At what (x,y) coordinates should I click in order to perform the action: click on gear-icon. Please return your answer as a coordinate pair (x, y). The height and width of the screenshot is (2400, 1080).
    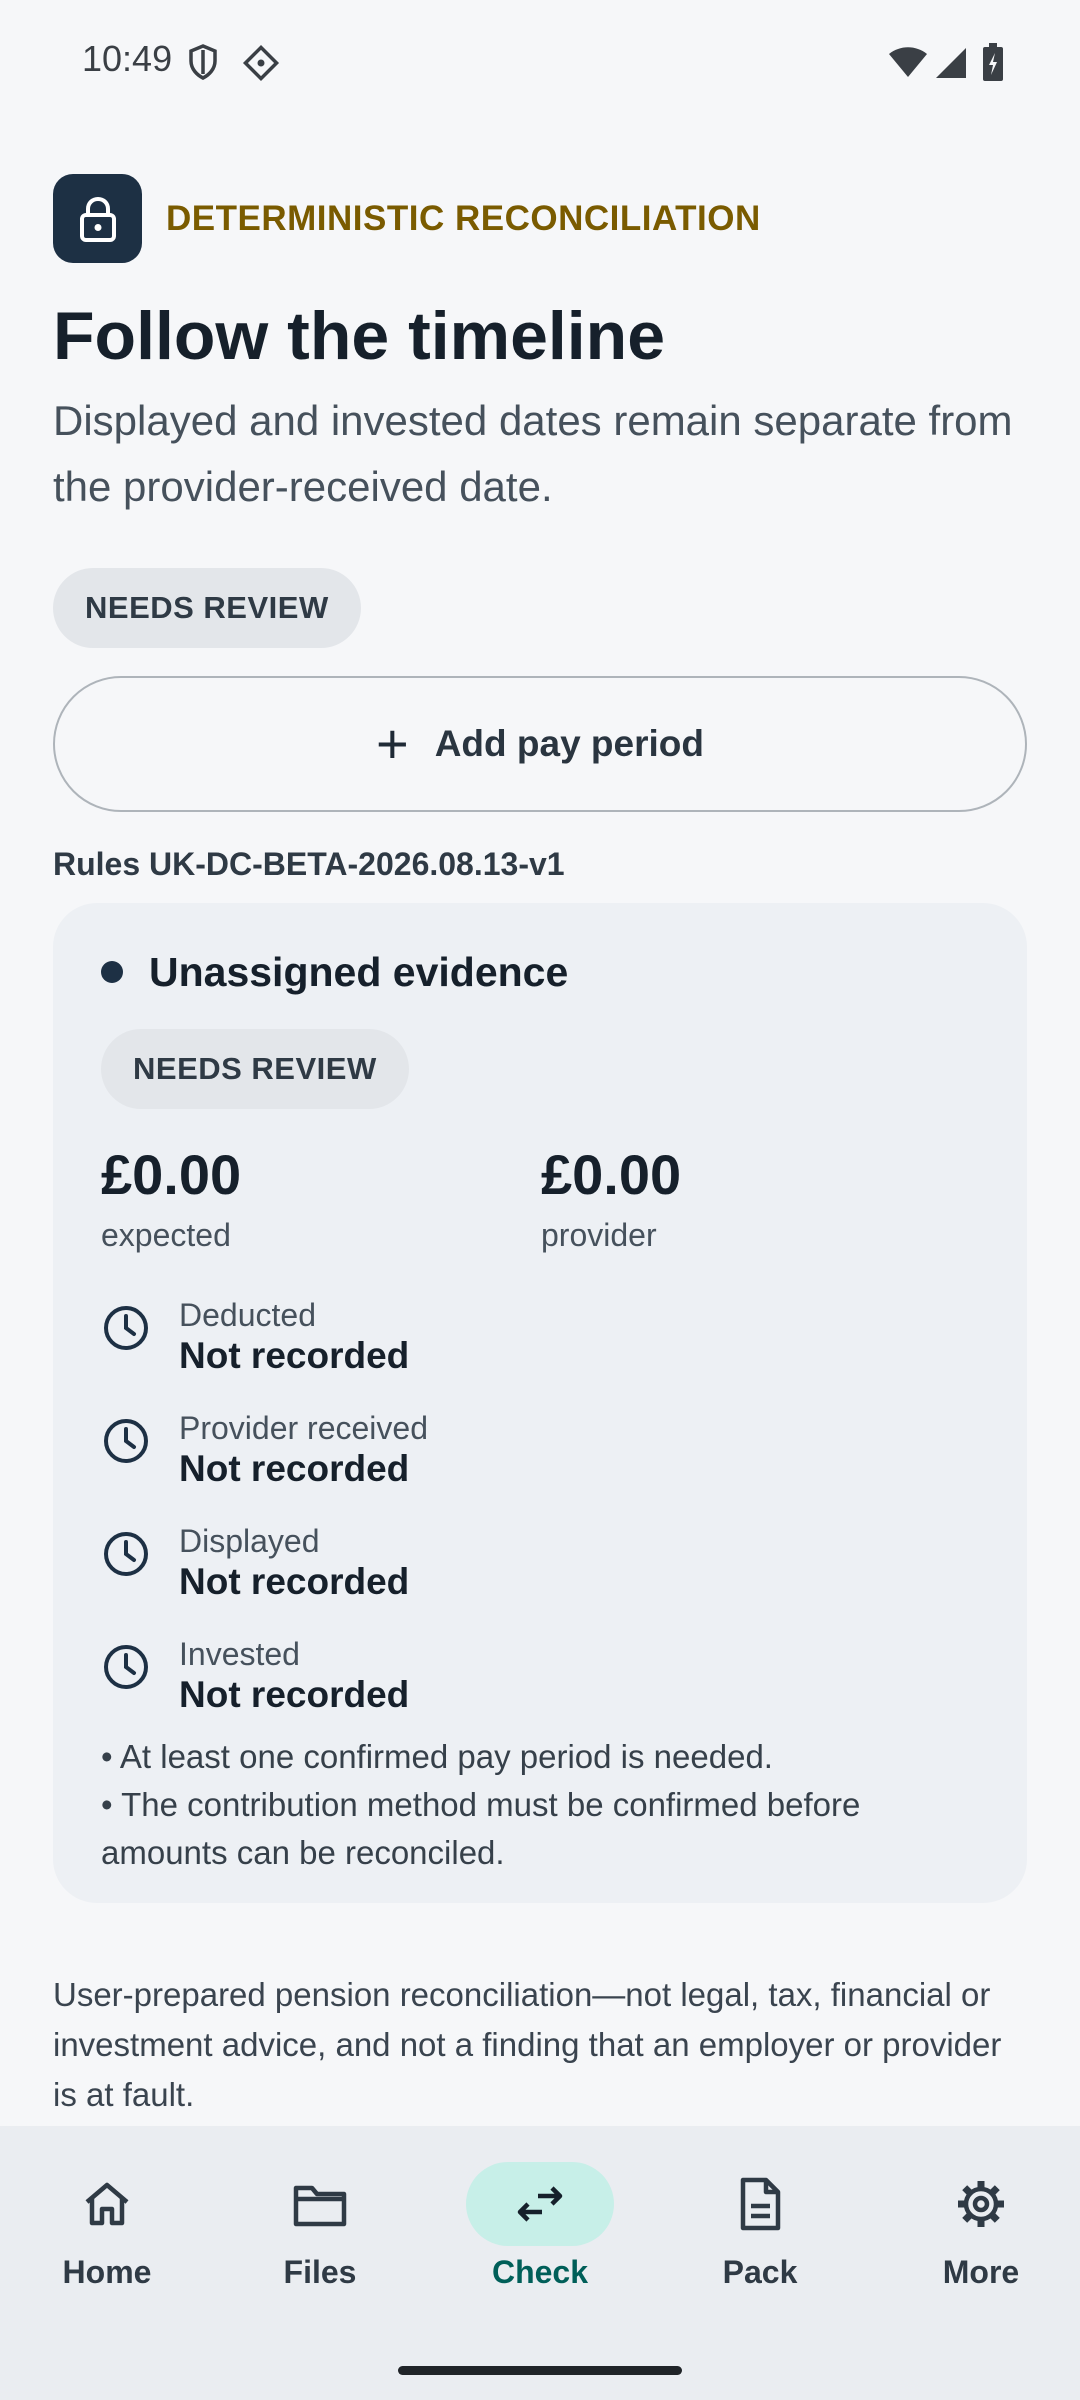
    Looking at the image, I should click on (981, 2204).